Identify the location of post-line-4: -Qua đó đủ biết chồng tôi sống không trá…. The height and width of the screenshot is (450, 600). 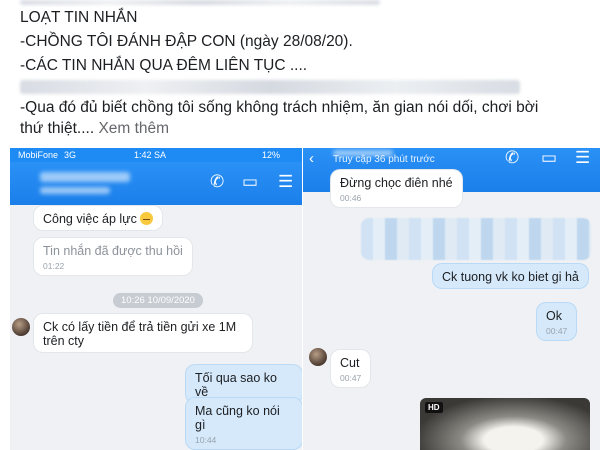
(279, 107).